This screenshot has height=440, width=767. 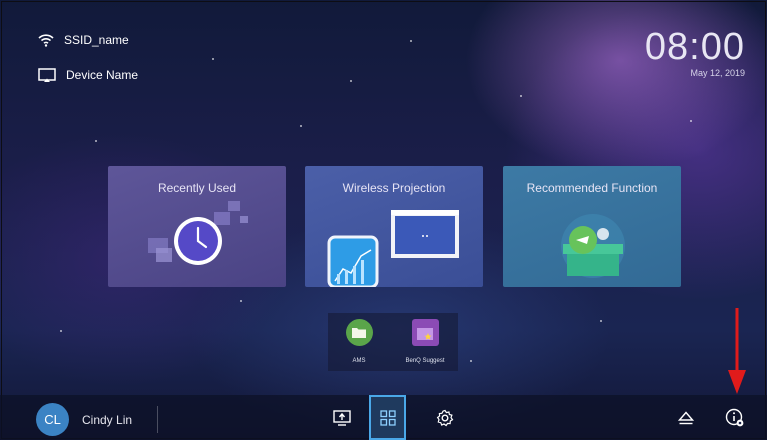 I want to click on input-source-icon, so click(x=342, y=417).